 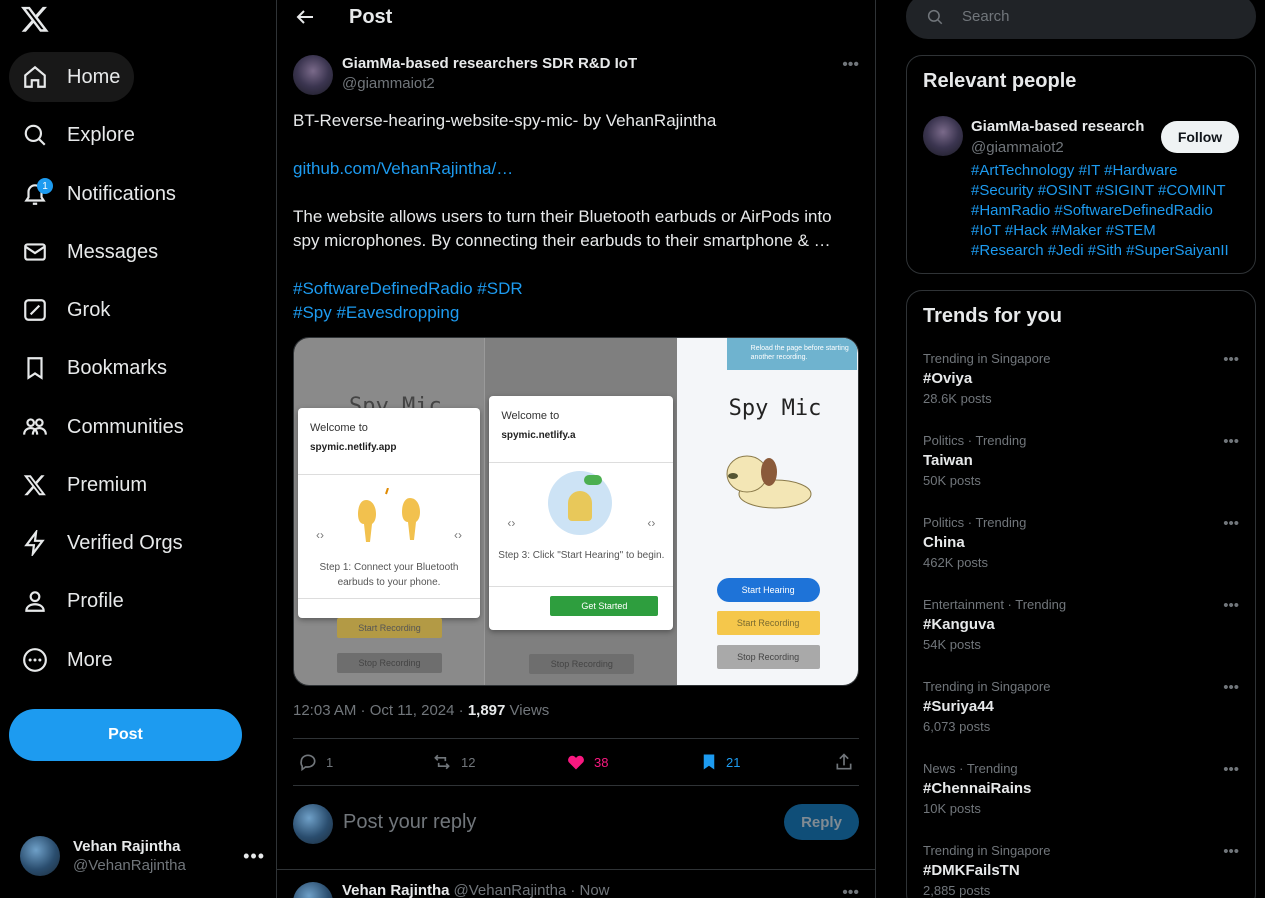 I want to click on repost-action: 12, so click(x=453, y=762).